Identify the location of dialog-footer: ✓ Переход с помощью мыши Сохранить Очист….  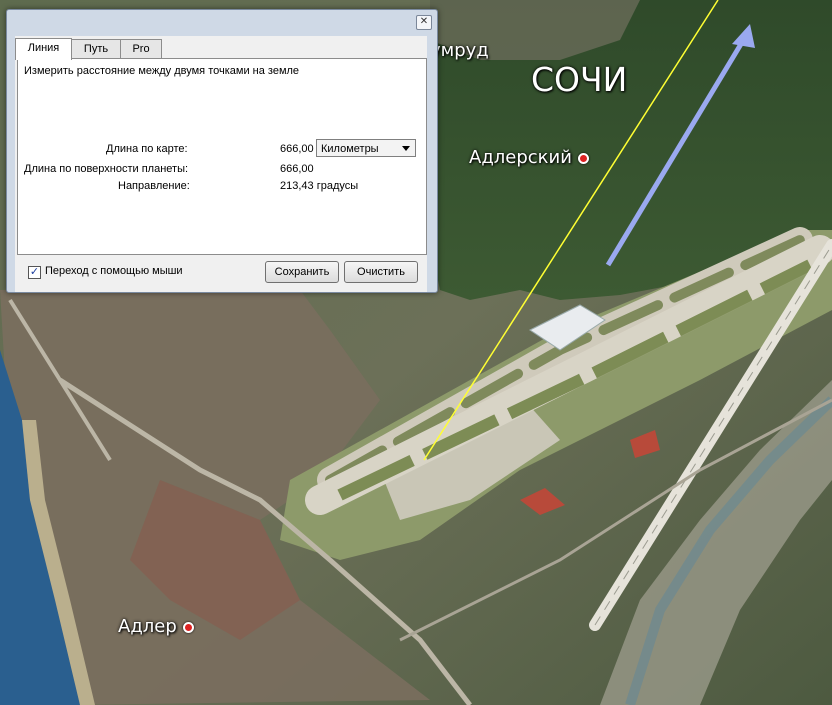
(222, 273).